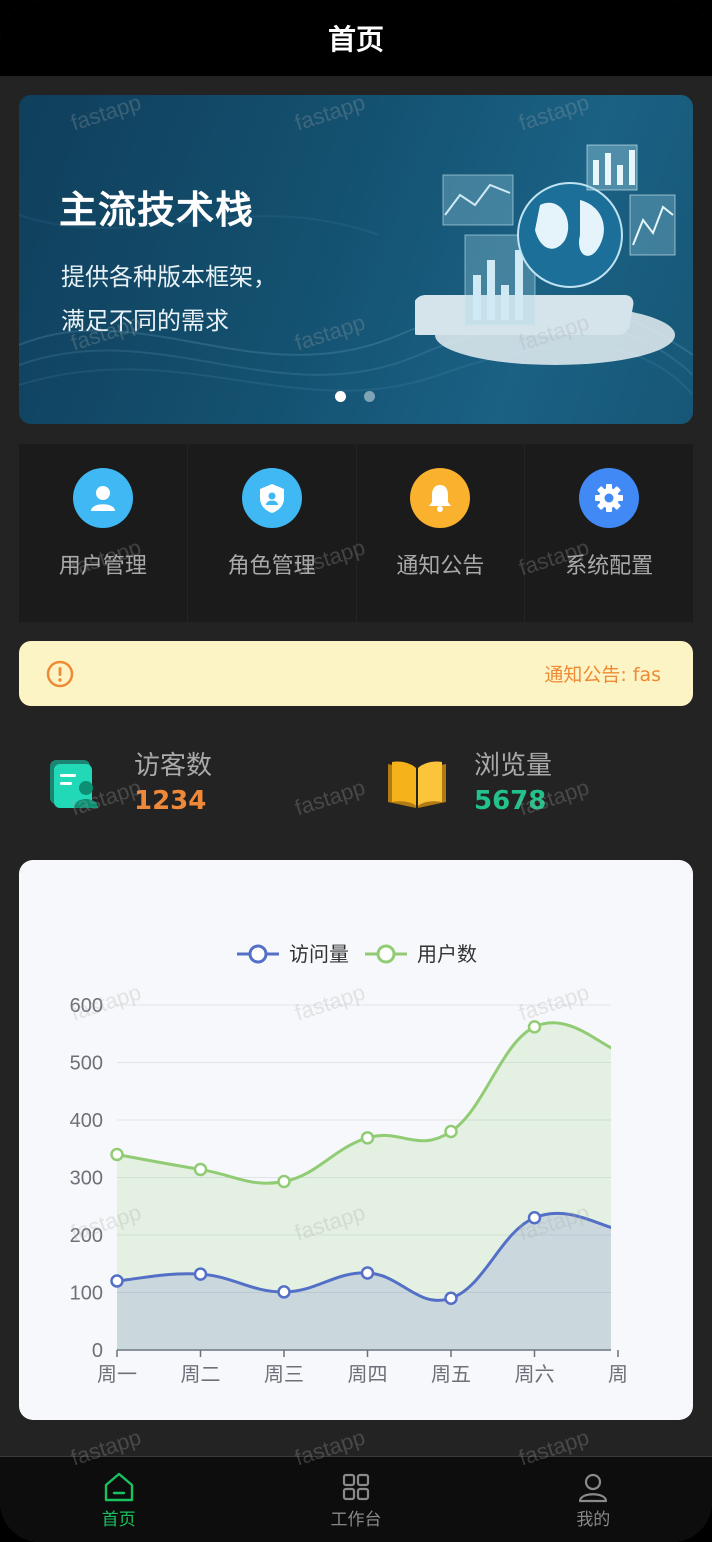 The height and width of the screenshot is (1542, 712). I want to click on legend-label: 访问量, so click(319, 954).